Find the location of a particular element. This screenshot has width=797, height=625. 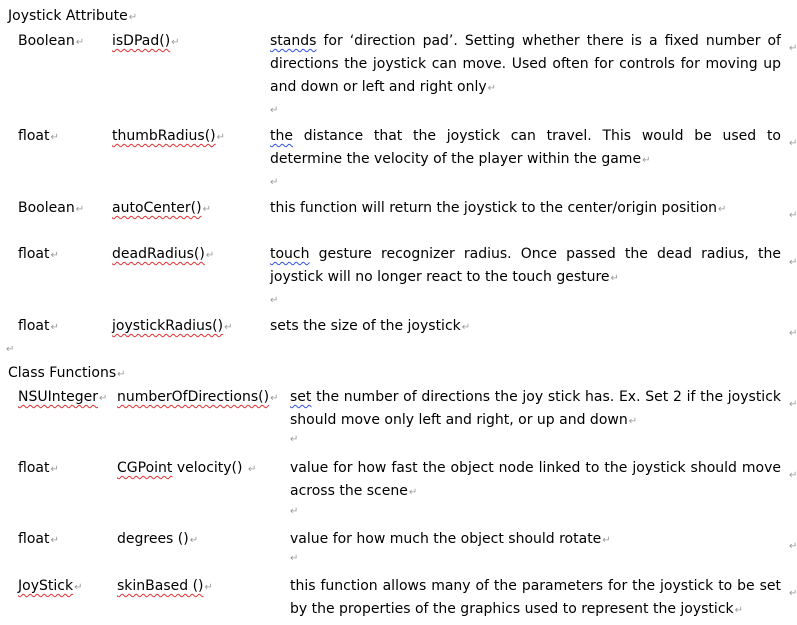

cf-name-3: skinBased ()↵ is located at coordinates (165, 586).